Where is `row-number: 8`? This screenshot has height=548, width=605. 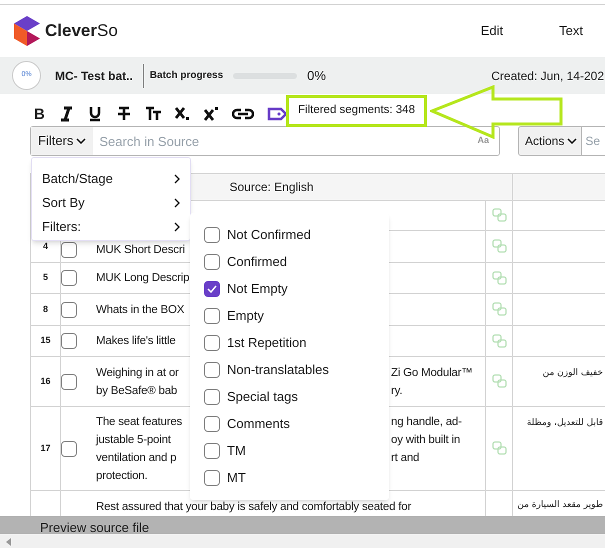
row-number: 8 is located at coordinates (45, 309).